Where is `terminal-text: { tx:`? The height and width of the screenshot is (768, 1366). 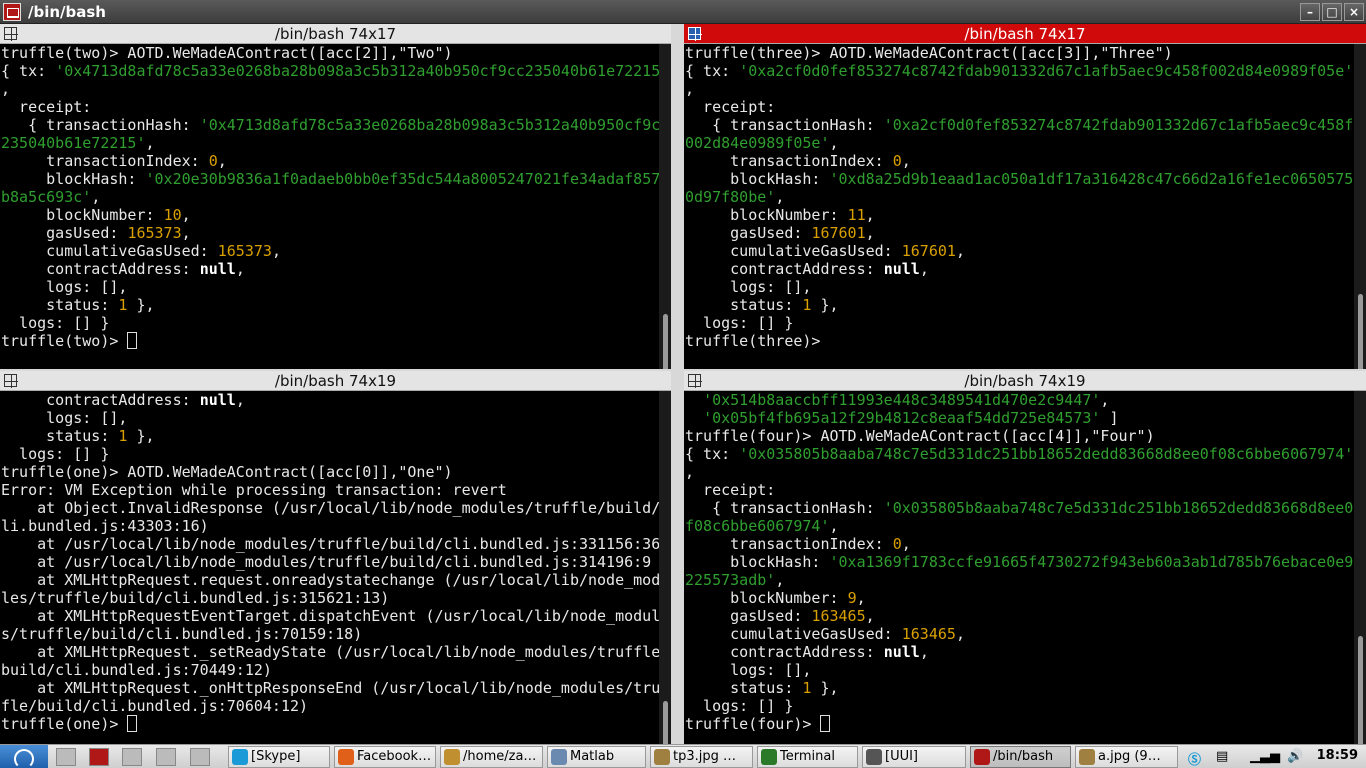 terminal-text: { tx: is located at coordinates (712, 71).